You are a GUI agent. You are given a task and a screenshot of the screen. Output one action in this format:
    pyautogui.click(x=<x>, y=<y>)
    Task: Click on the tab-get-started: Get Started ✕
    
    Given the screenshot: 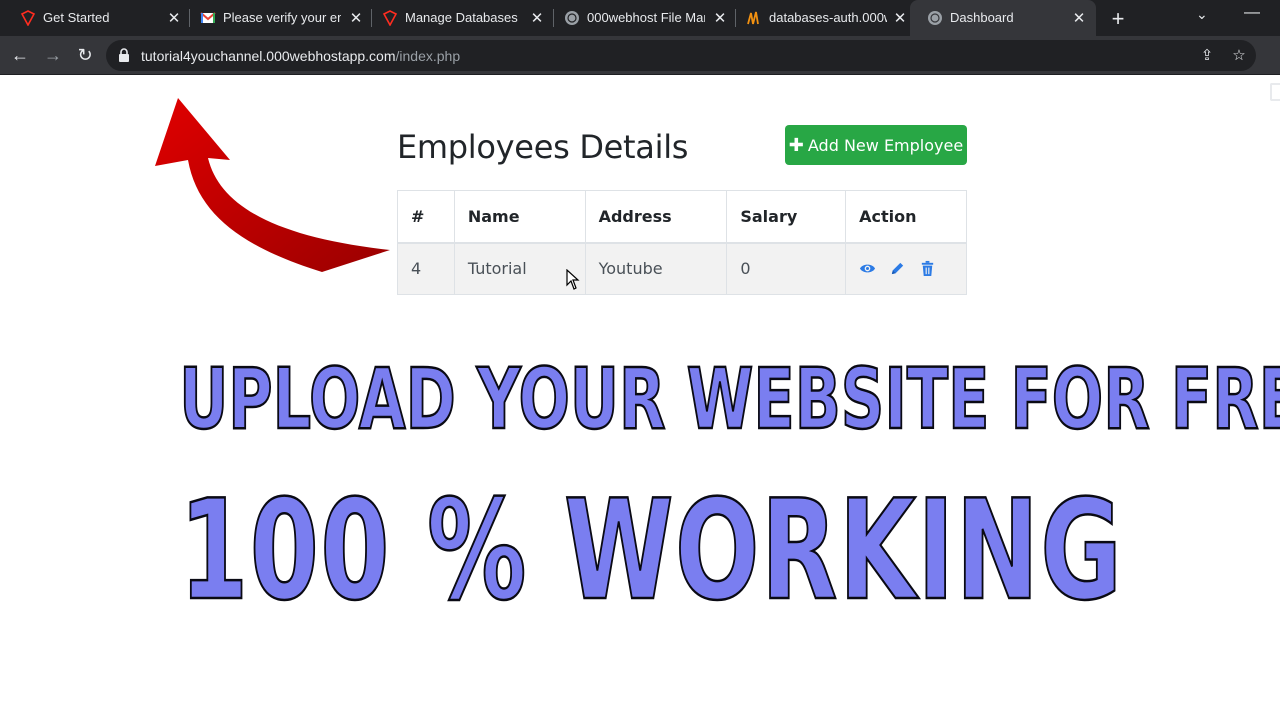 What is the action you would take?
    pyautogui.click(x=94, y=18)
    